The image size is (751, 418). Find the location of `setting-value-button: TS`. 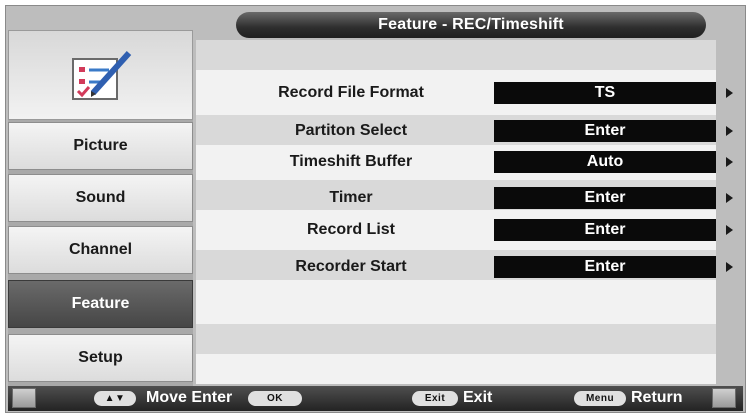

setting-value-button: TS is located at coordinates (605, 93).